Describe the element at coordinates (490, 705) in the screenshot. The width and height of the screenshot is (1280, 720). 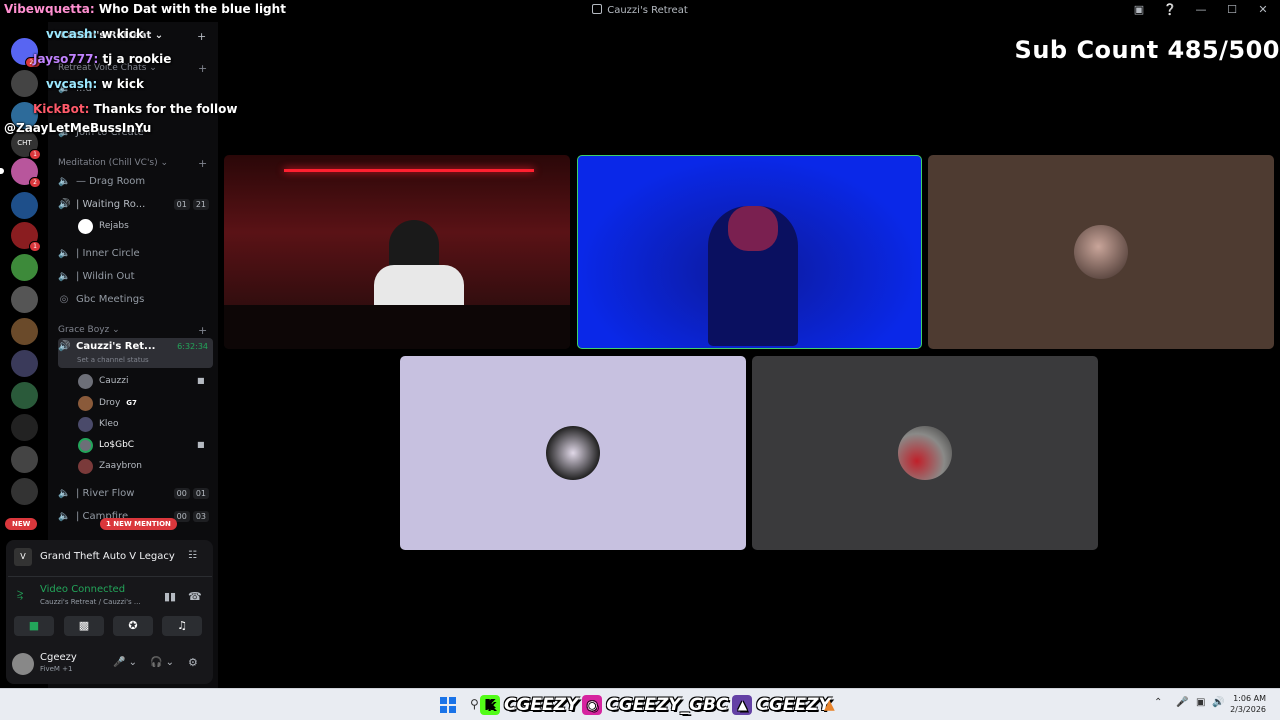
I see `kick-logo-icon: K` at that location.